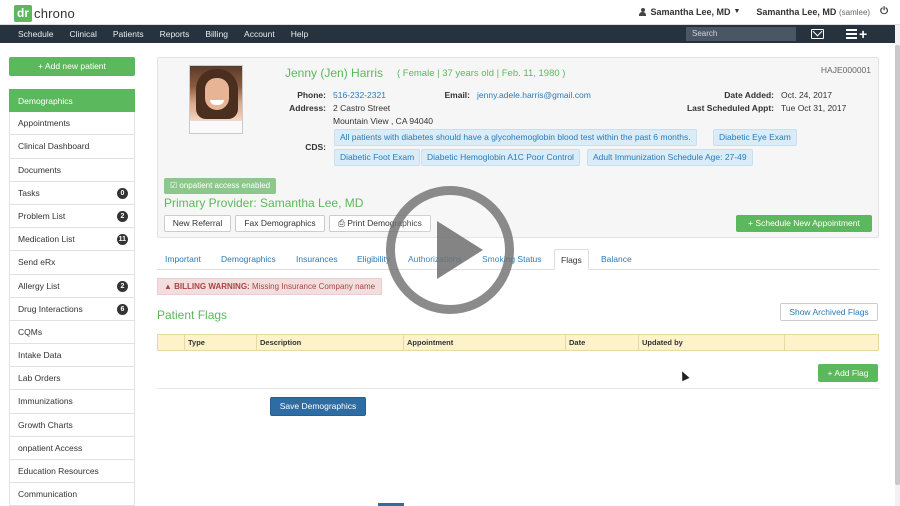 This screenshot has width=900, height=506. Describe the element at coordinates (72, 379) in the screenshot. I see `sidebar-item-lab-orders: Lab Orders` at that location.